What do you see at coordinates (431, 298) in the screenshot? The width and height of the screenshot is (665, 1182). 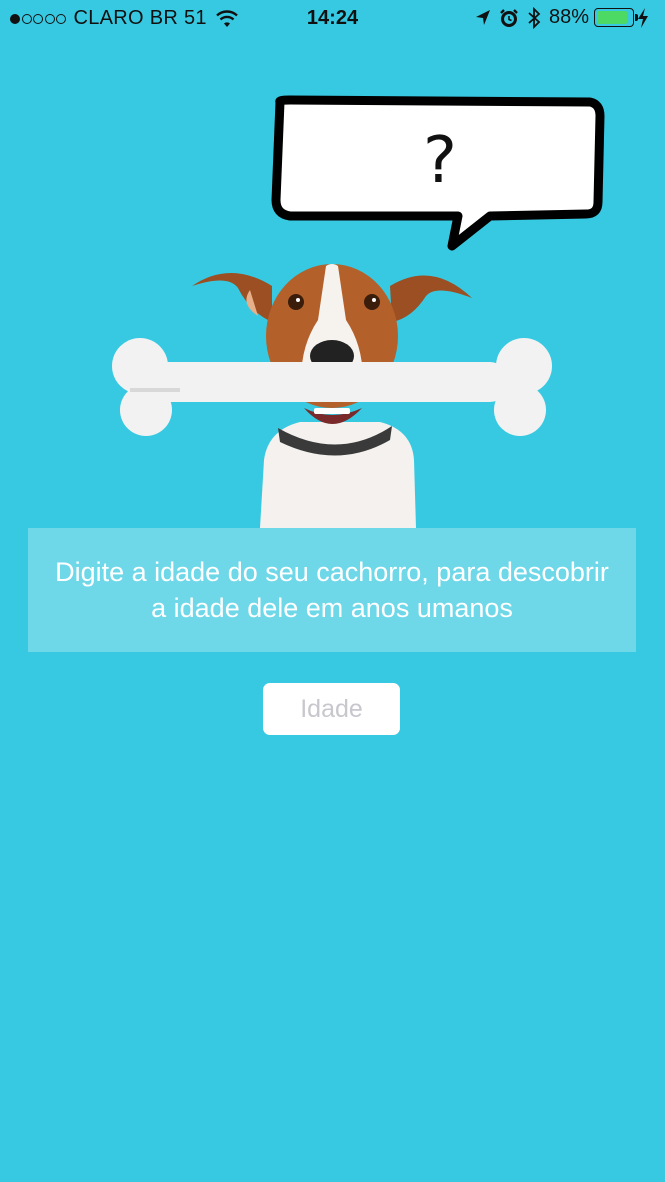 I see `dog-ear-right` at bounding box center [431, 298].